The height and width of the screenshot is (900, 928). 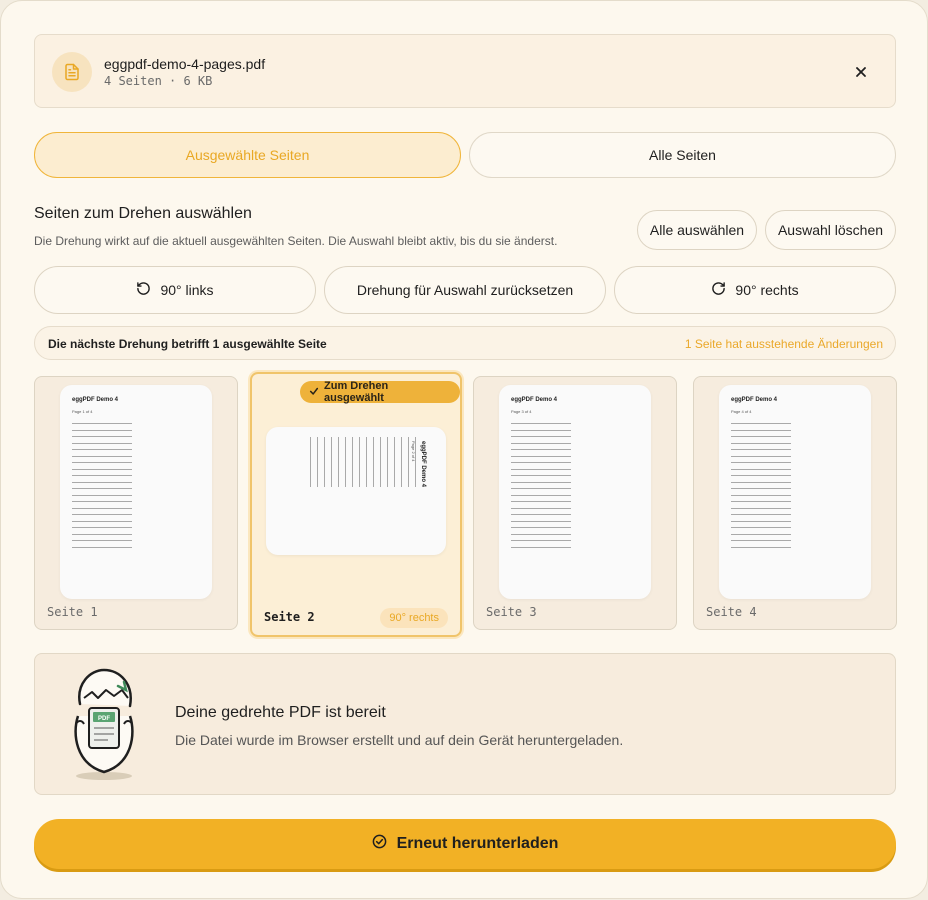 I want to click on rotate-right-button: 90° rechts, so click(x=755, y=290).